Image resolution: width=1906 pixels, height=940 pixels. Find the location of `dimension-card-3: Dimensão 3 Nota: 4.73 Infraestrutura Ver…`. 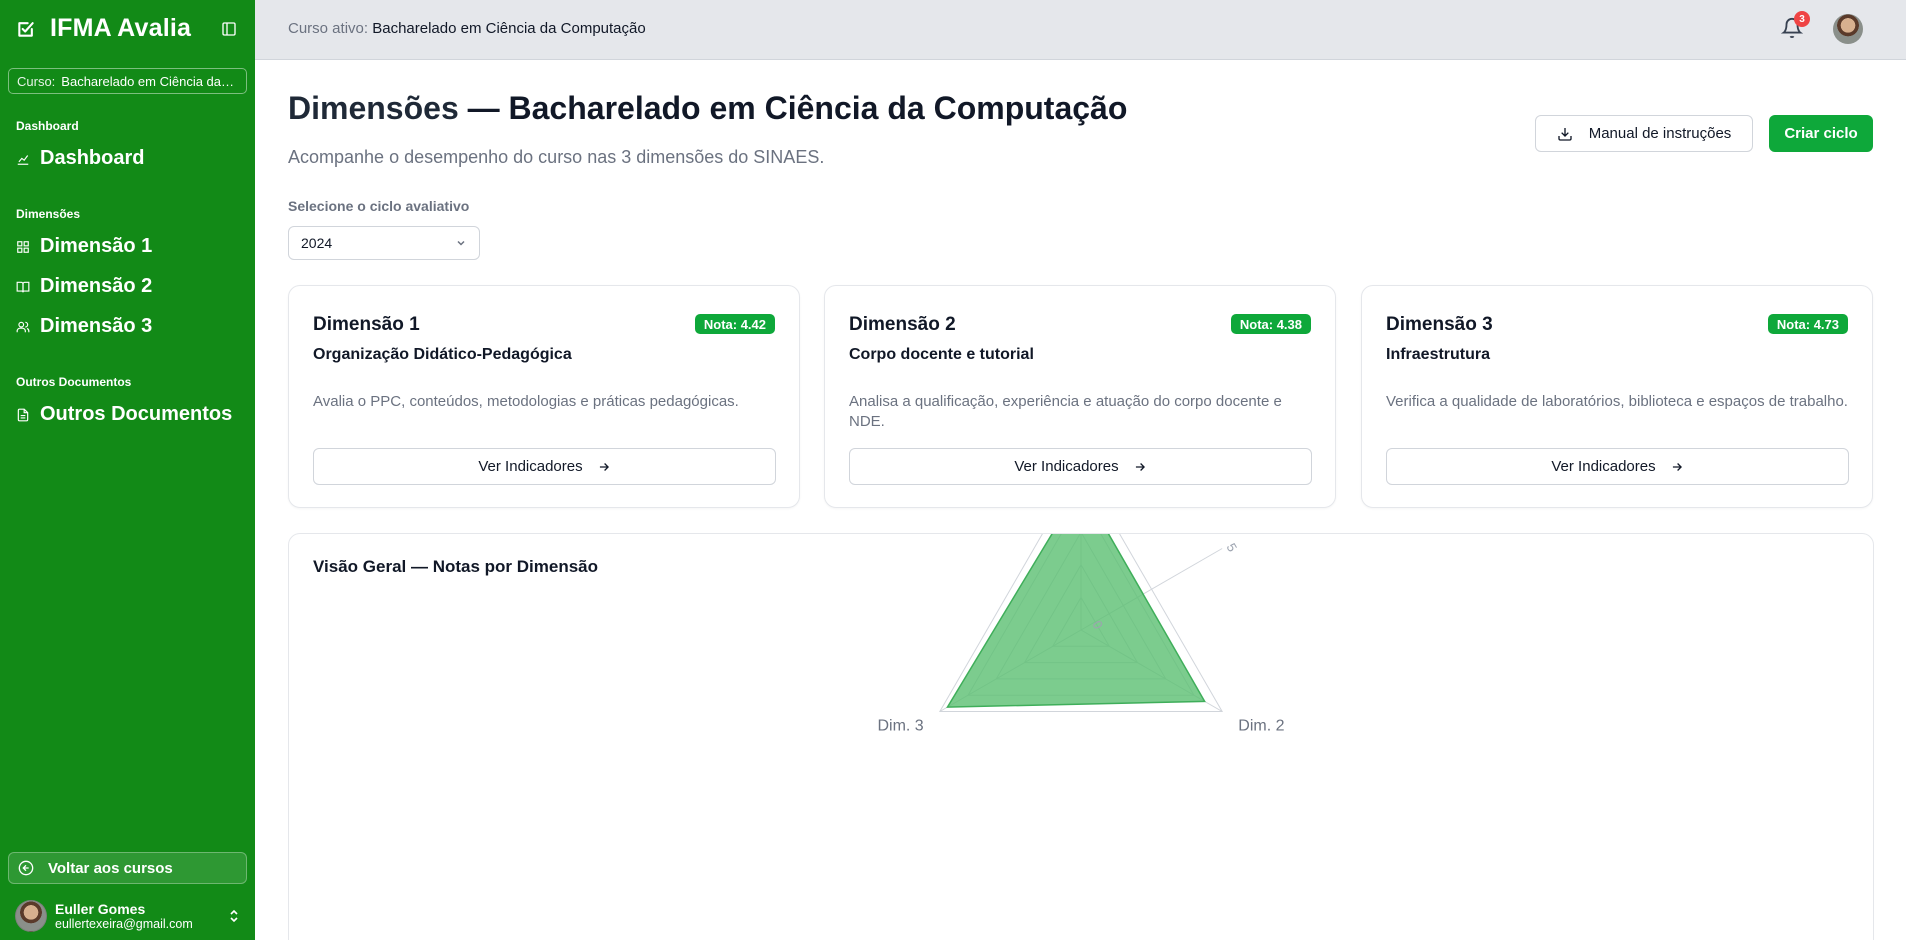

dimension-card-3: Dimensão 3 Nota: 4.73 Infraestrutura Ver… is located at coordinates (1617, 396).